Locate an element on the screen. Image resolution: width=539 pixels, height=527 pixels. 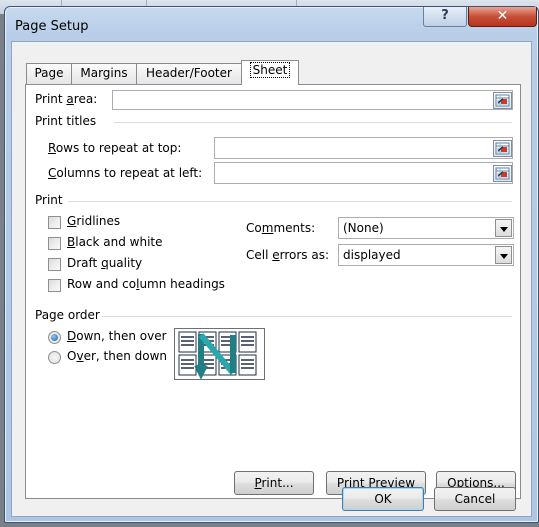
down-then-over-radio is located at coordinates (54, 337).